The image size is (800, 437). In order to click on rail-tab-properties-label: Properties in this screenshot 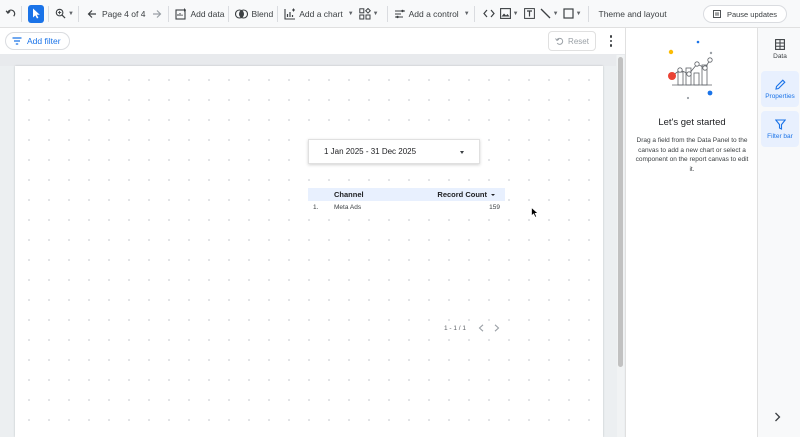, I will do `click(780, 96)`.